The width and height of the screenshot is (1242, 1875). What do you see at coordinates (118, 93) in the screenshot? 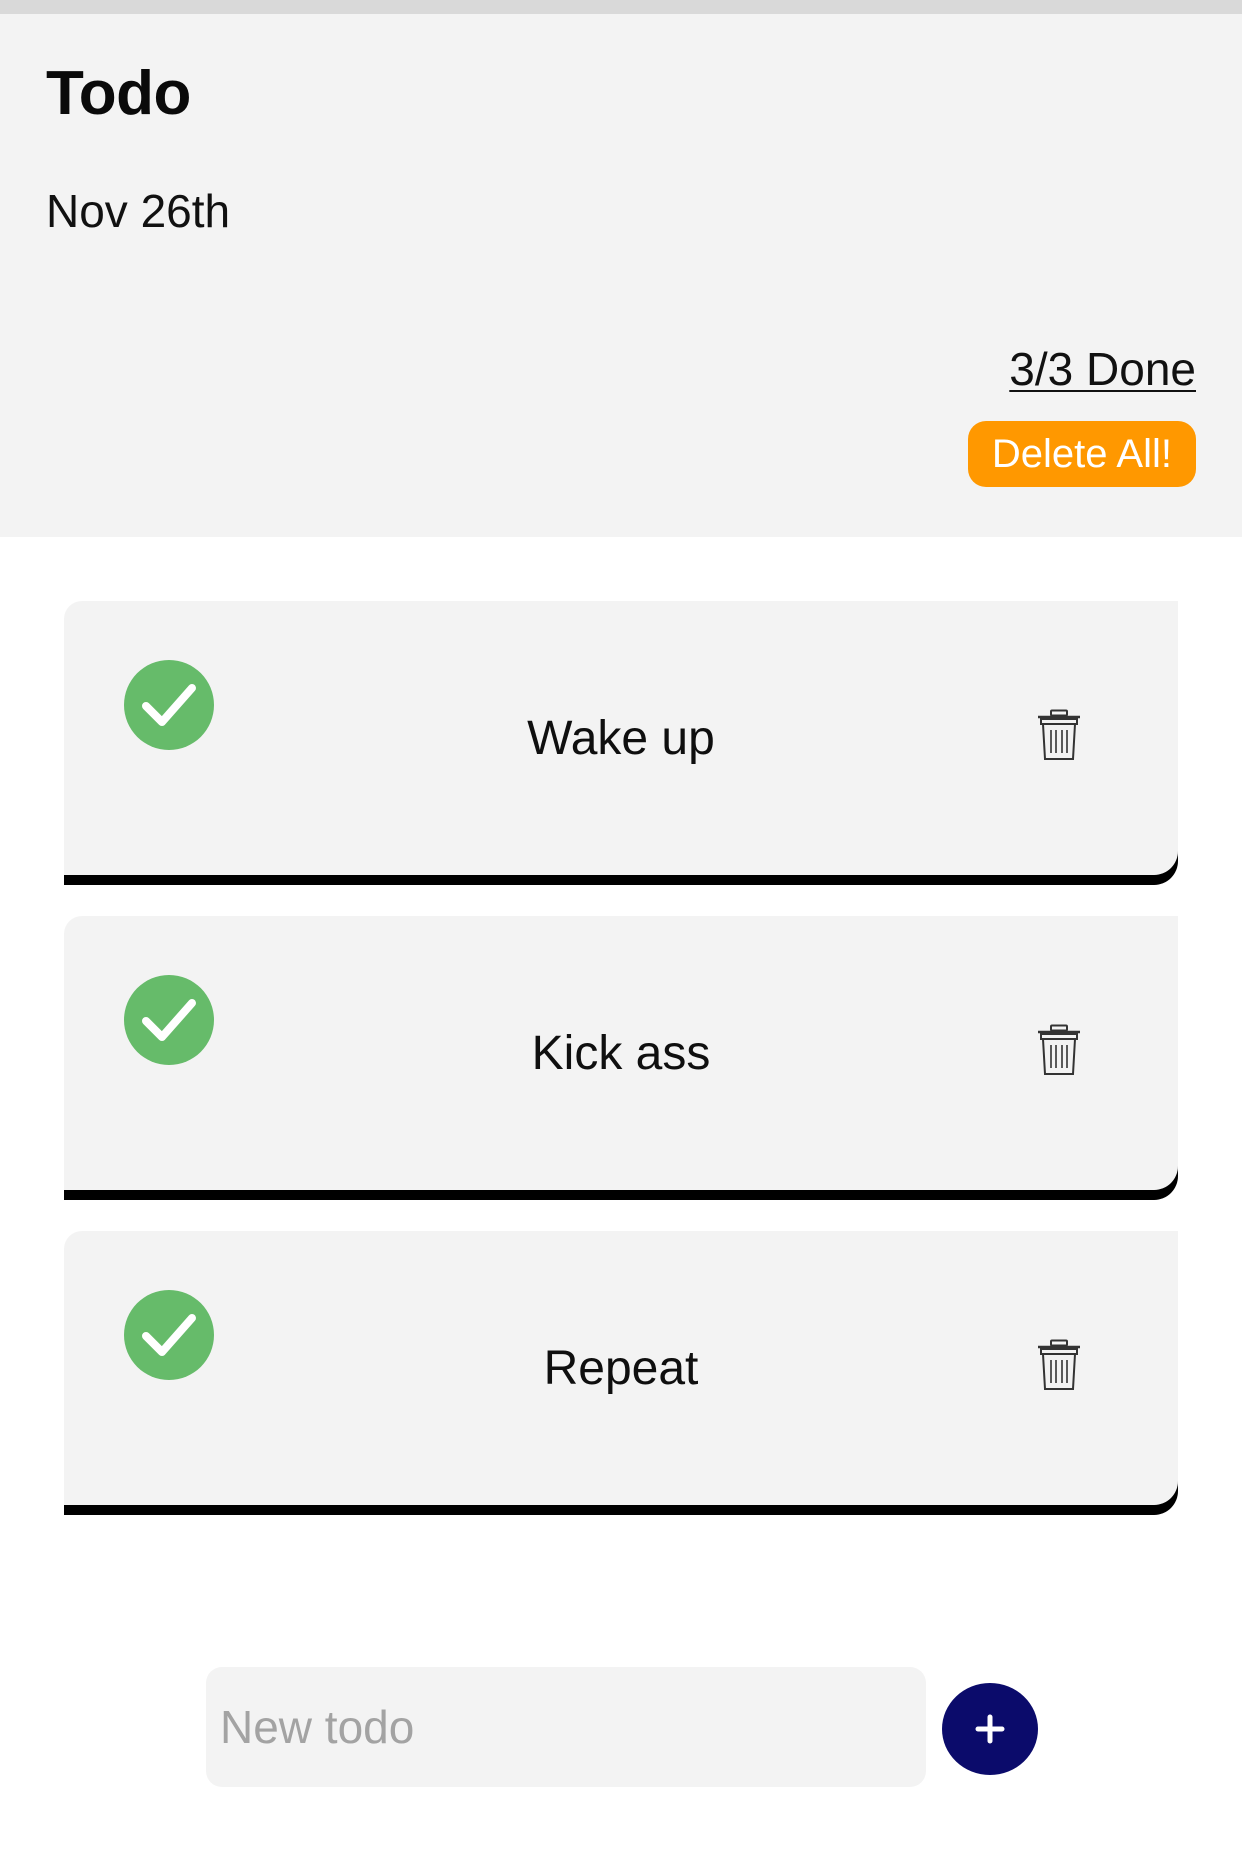
I see `page-title: Todo` at bounding box center [118, 93].